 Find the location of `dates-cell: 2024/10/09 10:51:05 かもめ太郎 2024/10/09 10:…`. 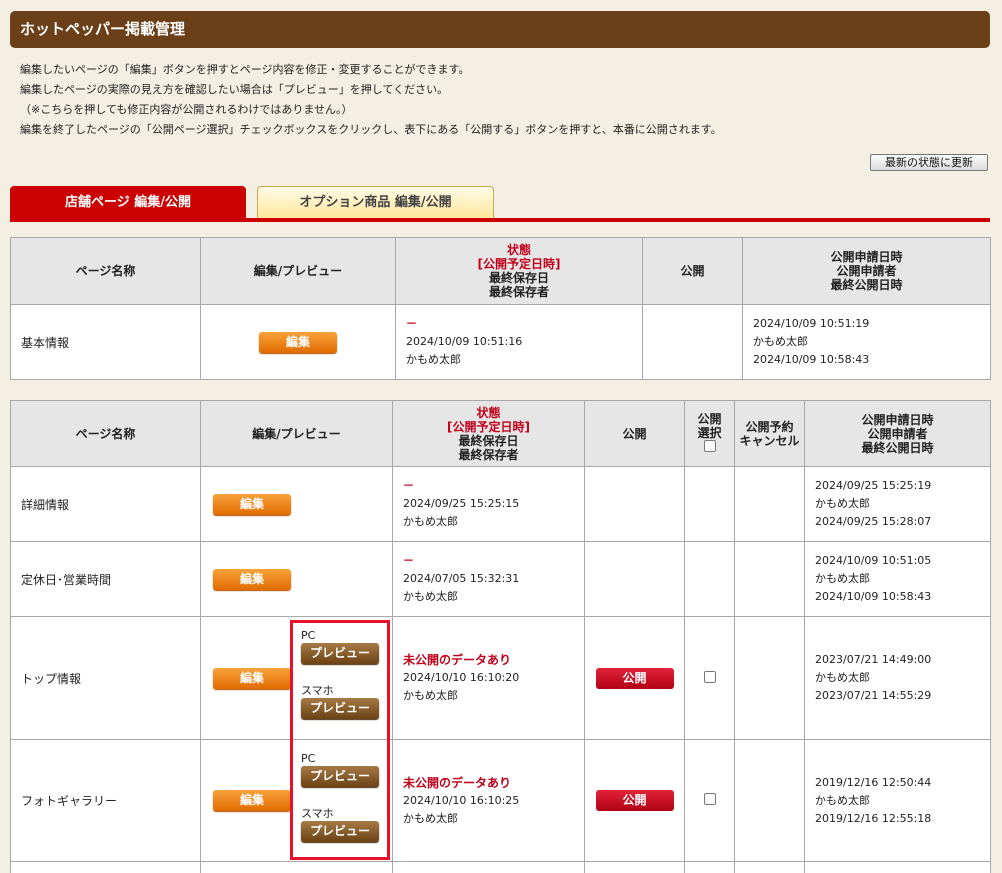

dates-cell: 2024/10/09 10:51:05 かもめ太郎 2024/10/09 10:… is located at coordinates (897, 579).